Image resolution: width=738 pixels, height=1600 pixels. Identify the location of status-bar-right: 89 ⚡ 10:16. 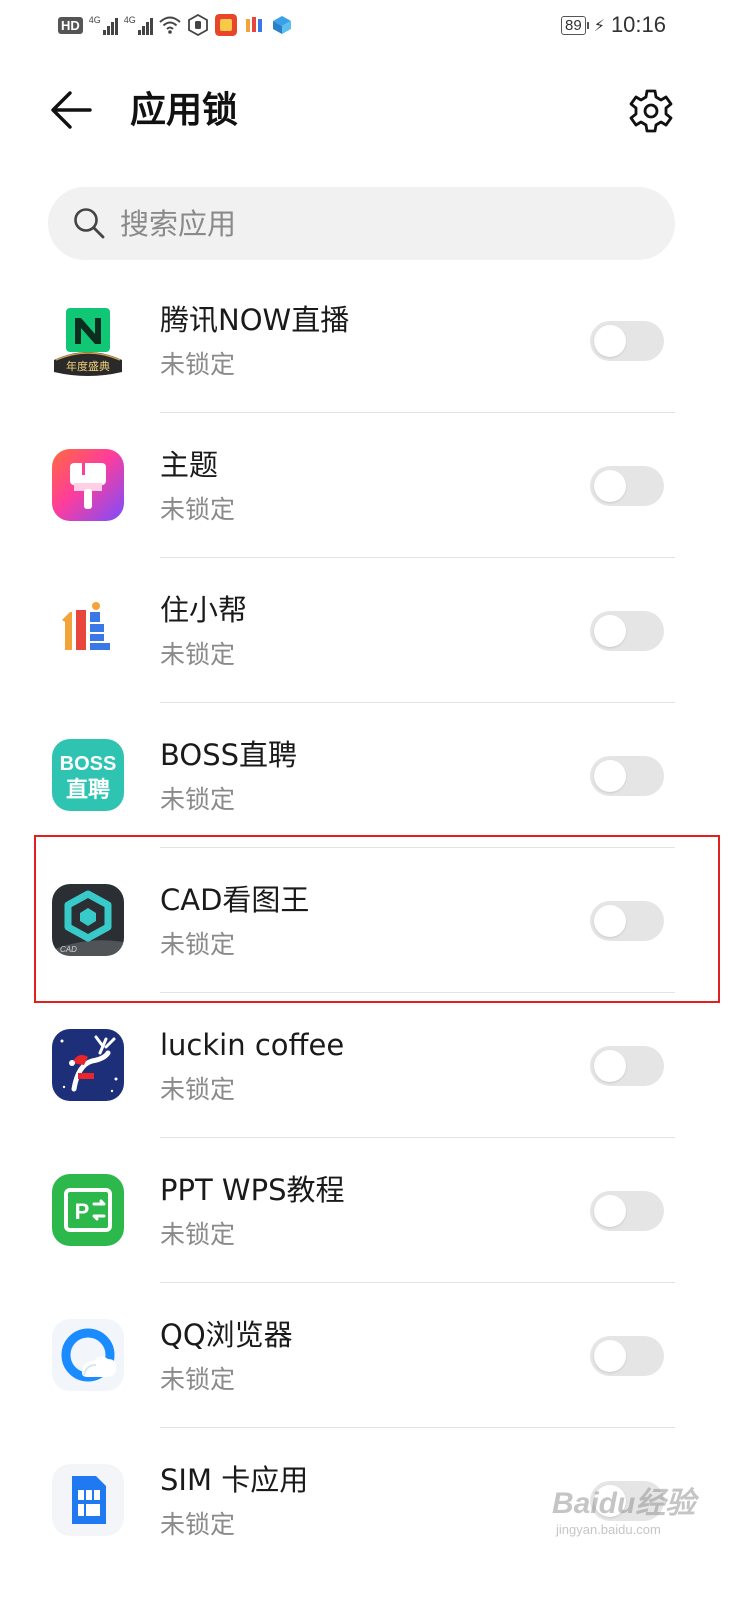
(613, 25).